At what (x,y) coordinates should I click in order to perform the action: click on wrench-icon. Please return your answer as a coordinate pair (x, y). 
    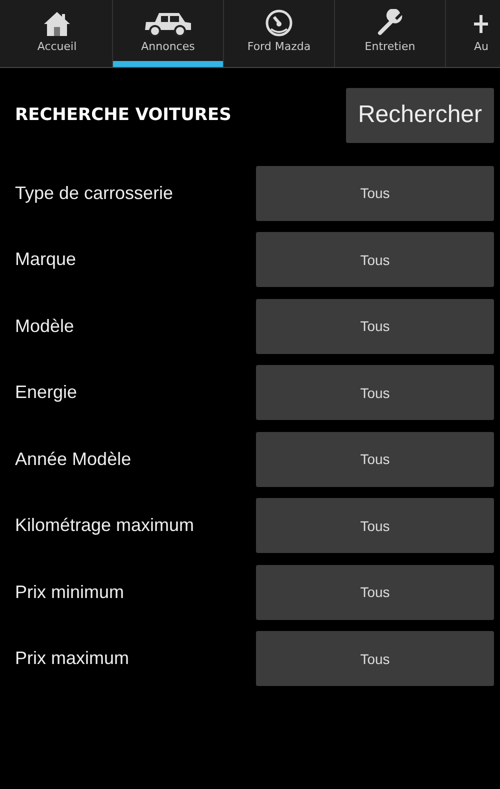
    Looking at the image, I should click on (390, 23).